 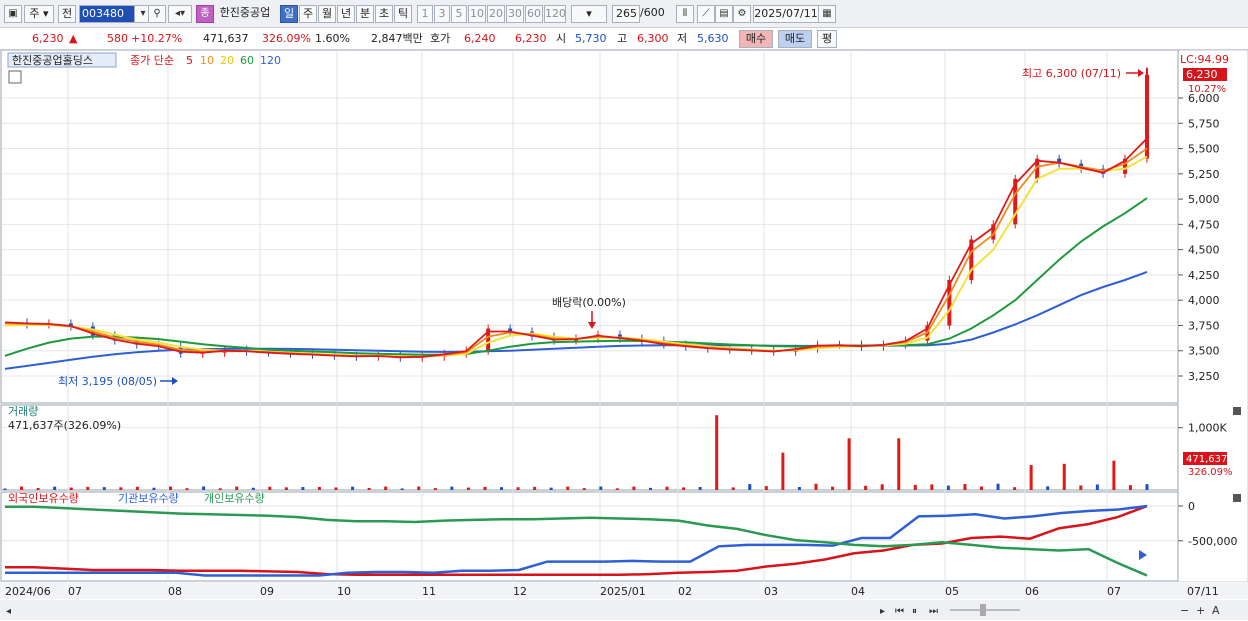 I want to click on count-input: 265, so click(x=626, y=14).